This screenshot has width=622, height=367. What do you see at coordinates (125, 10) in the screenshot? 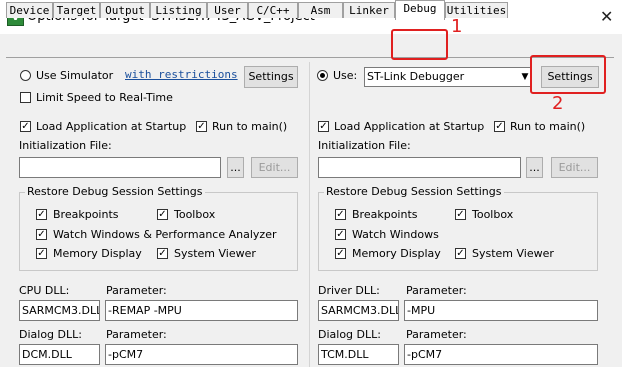
I see `tab-output: Output` at bounding box center [125, 10].